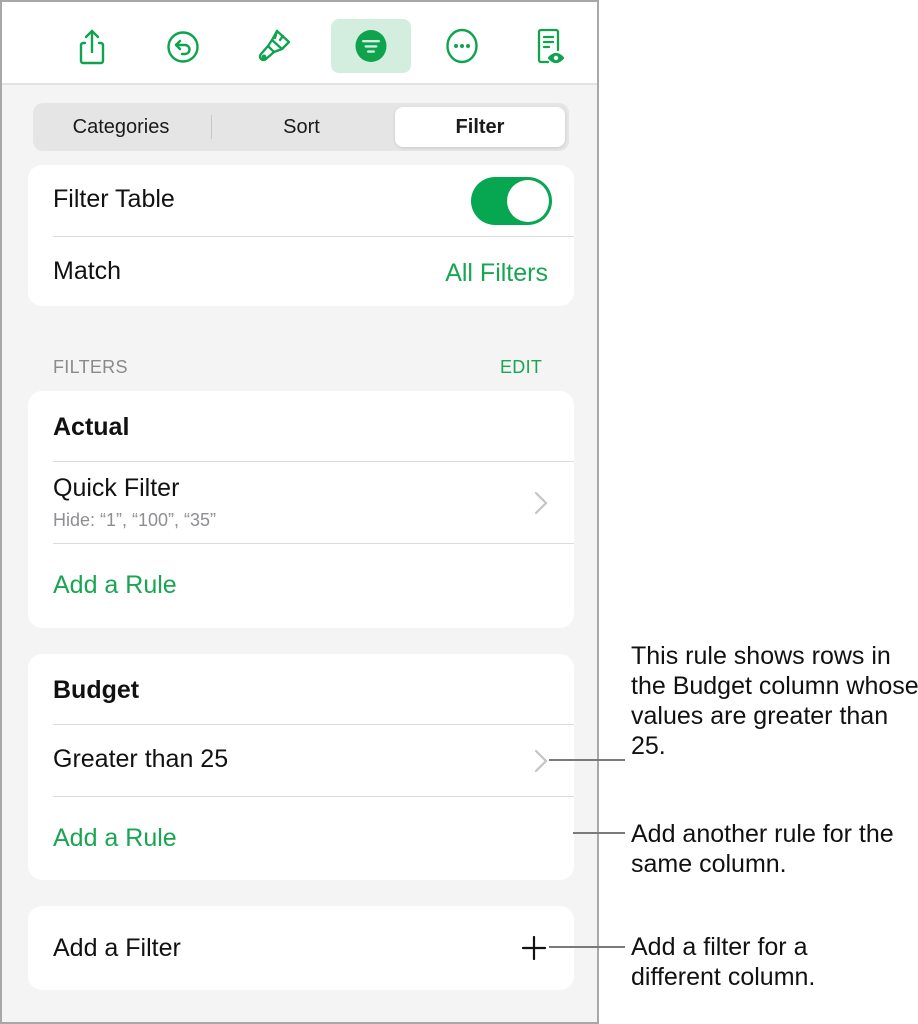  I want to click on filter-settings-card: Filter Table Match All Filters, so click(301, 235).